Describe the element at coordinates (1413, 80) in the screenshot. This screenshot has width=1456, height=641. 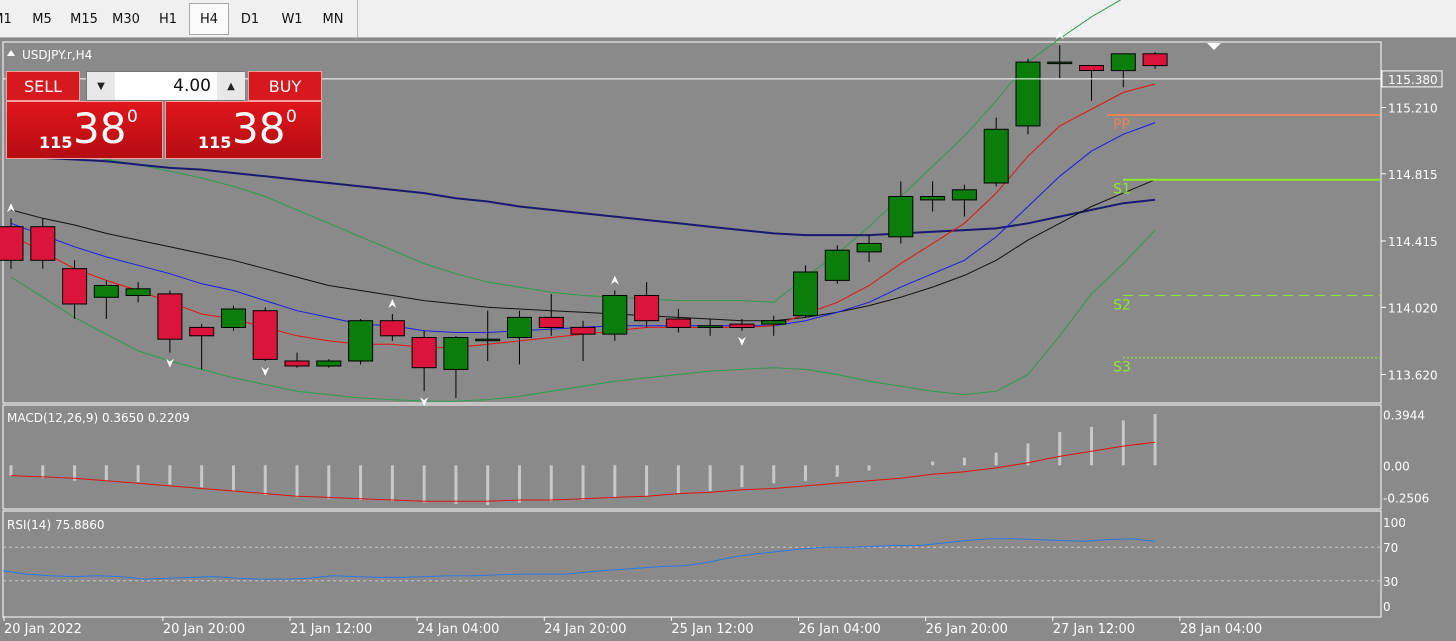
I see `current-price-label: 115.380` at that location.